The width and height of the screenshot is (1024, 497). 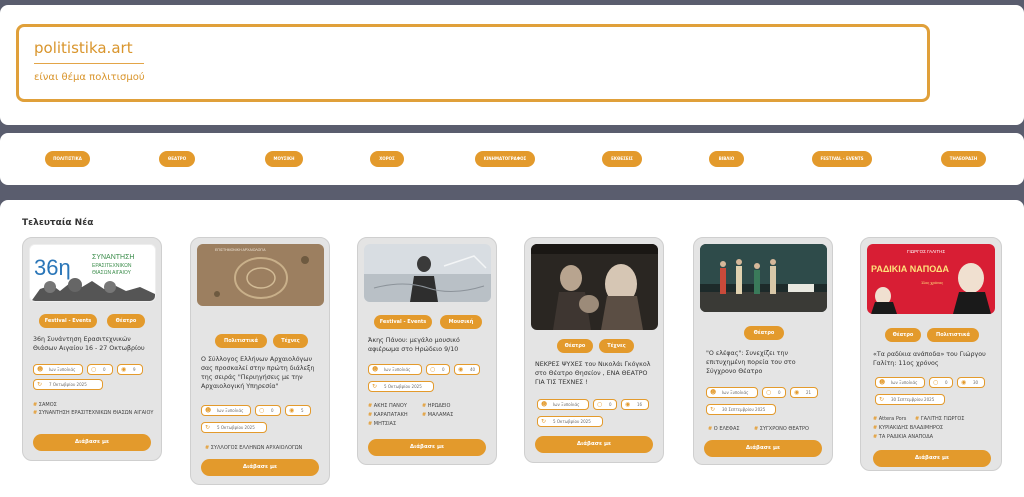 I want to click on site-title: politistika.art, so click(x=83, y=48).